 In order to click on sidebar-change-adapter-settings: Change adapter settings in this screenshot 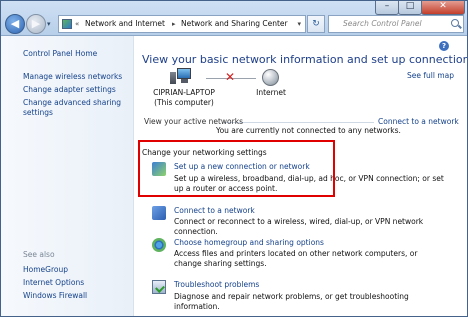, I will do `click(69, 90)`.